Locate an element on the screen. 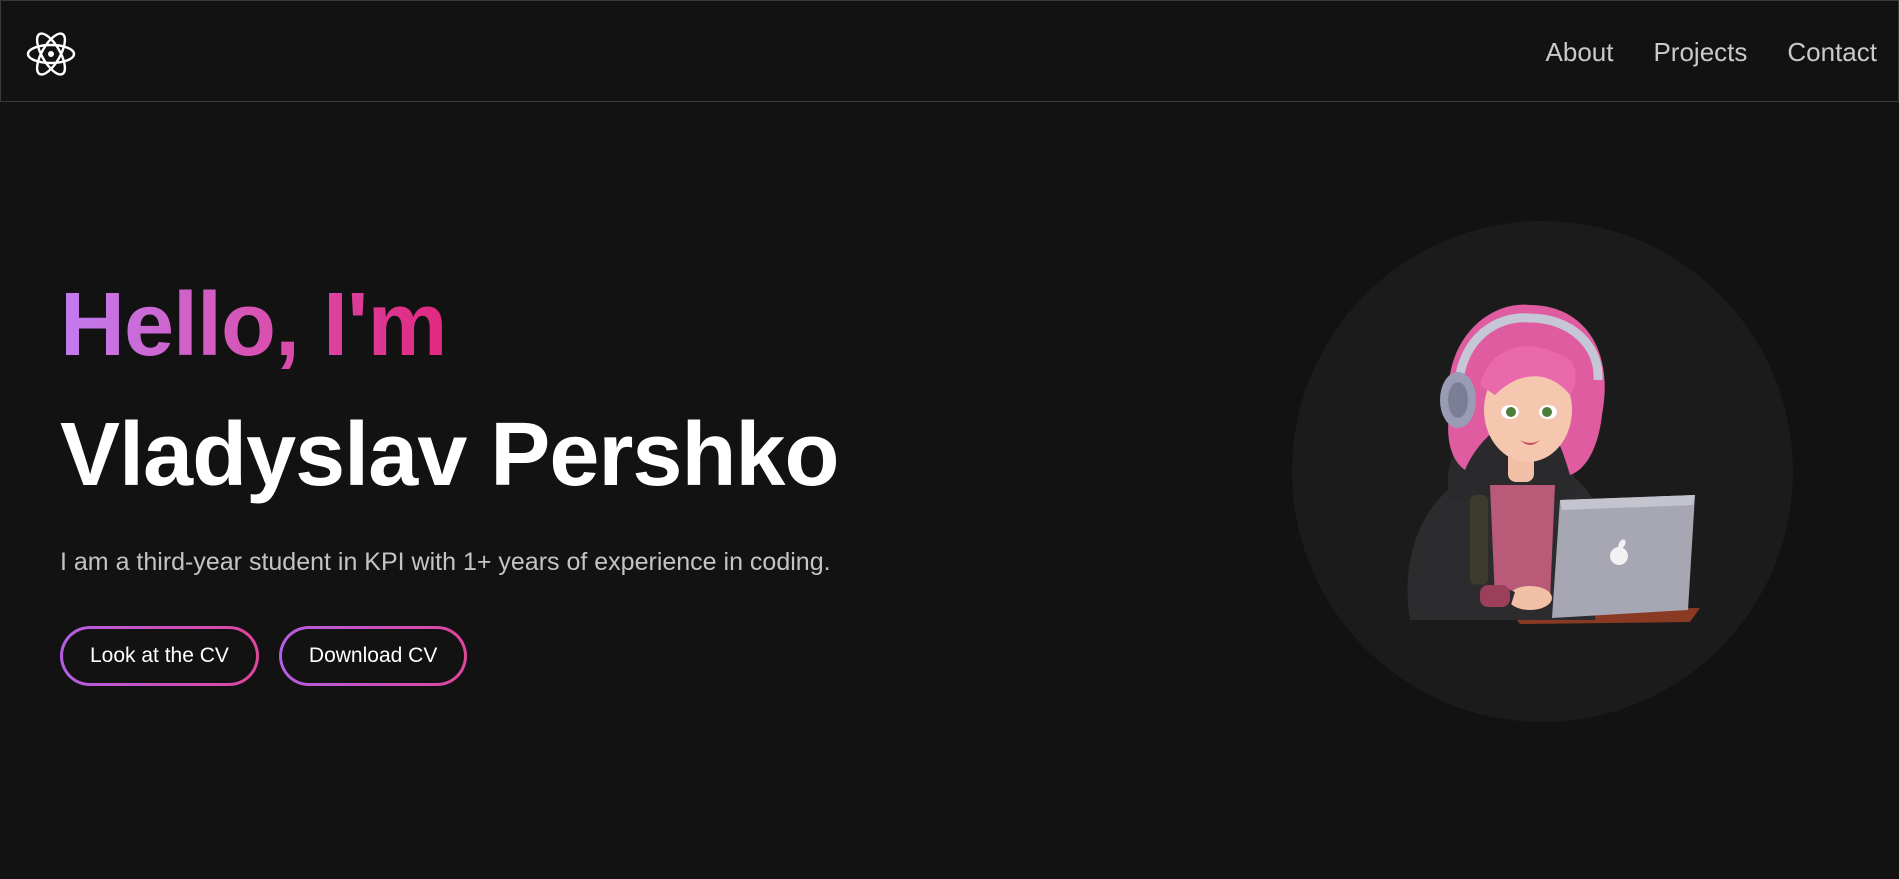  nav-link-about: About is located at coordinates (1580, 52).